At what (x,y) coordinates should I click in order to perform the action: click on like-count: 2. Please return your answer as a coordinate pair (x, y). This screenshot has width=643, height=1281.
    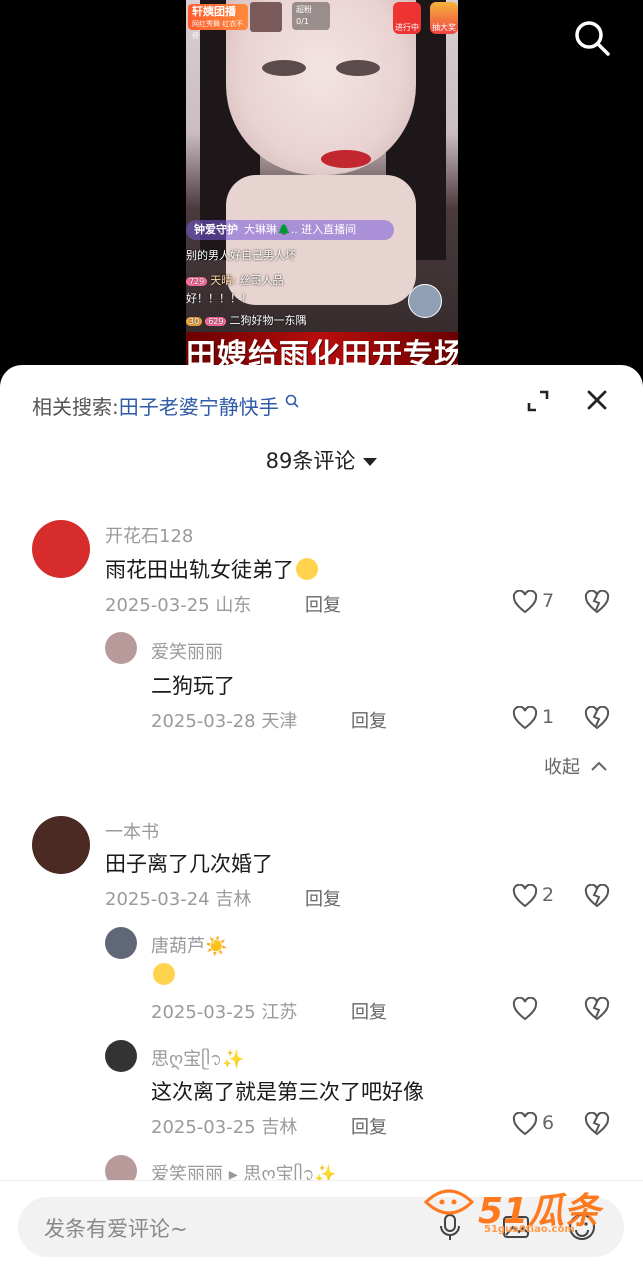
    Looking at the image, I should click on (548, 895).